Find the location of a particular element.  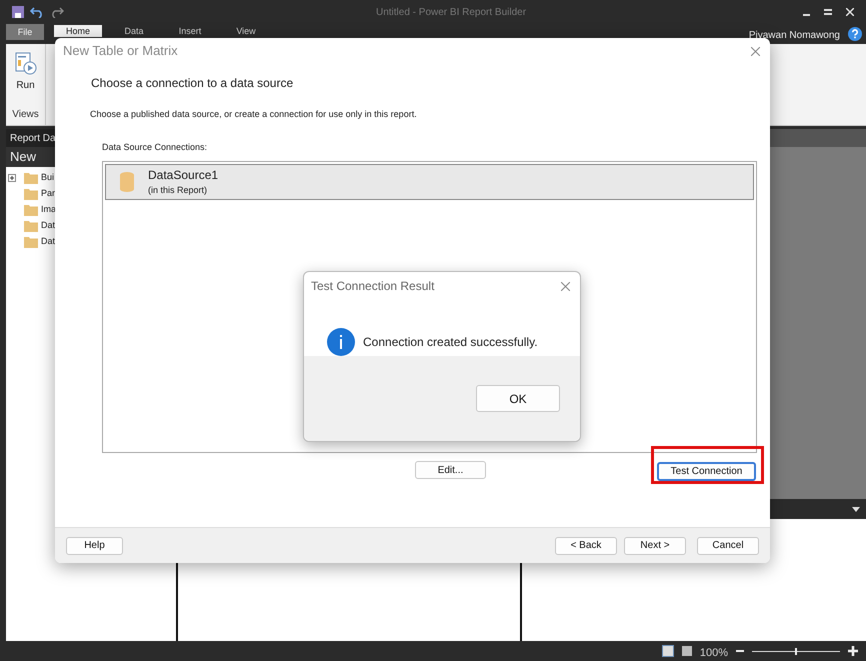

ribbon-tab: View is located at coordinates (246, 31).